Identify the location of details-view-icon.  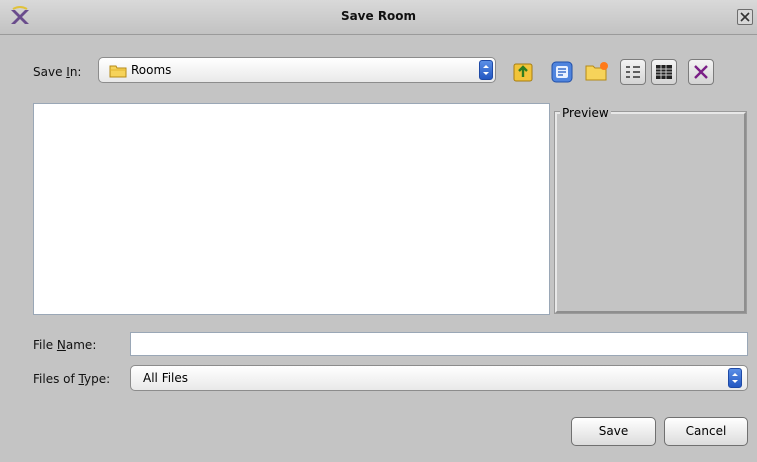
(664, 72).